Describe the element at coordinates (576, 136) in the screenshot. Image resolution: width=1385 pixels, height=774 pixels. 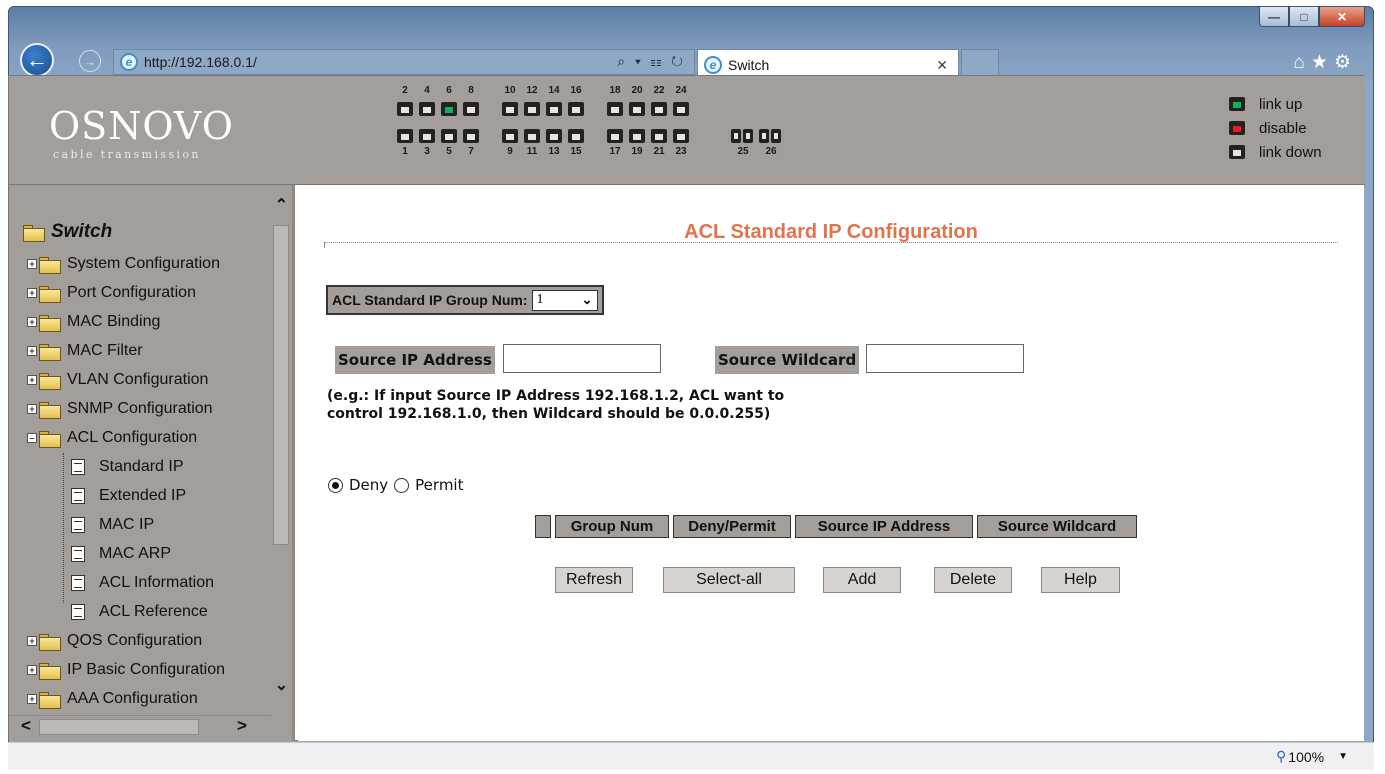
I see `port-15-icon` at that location.